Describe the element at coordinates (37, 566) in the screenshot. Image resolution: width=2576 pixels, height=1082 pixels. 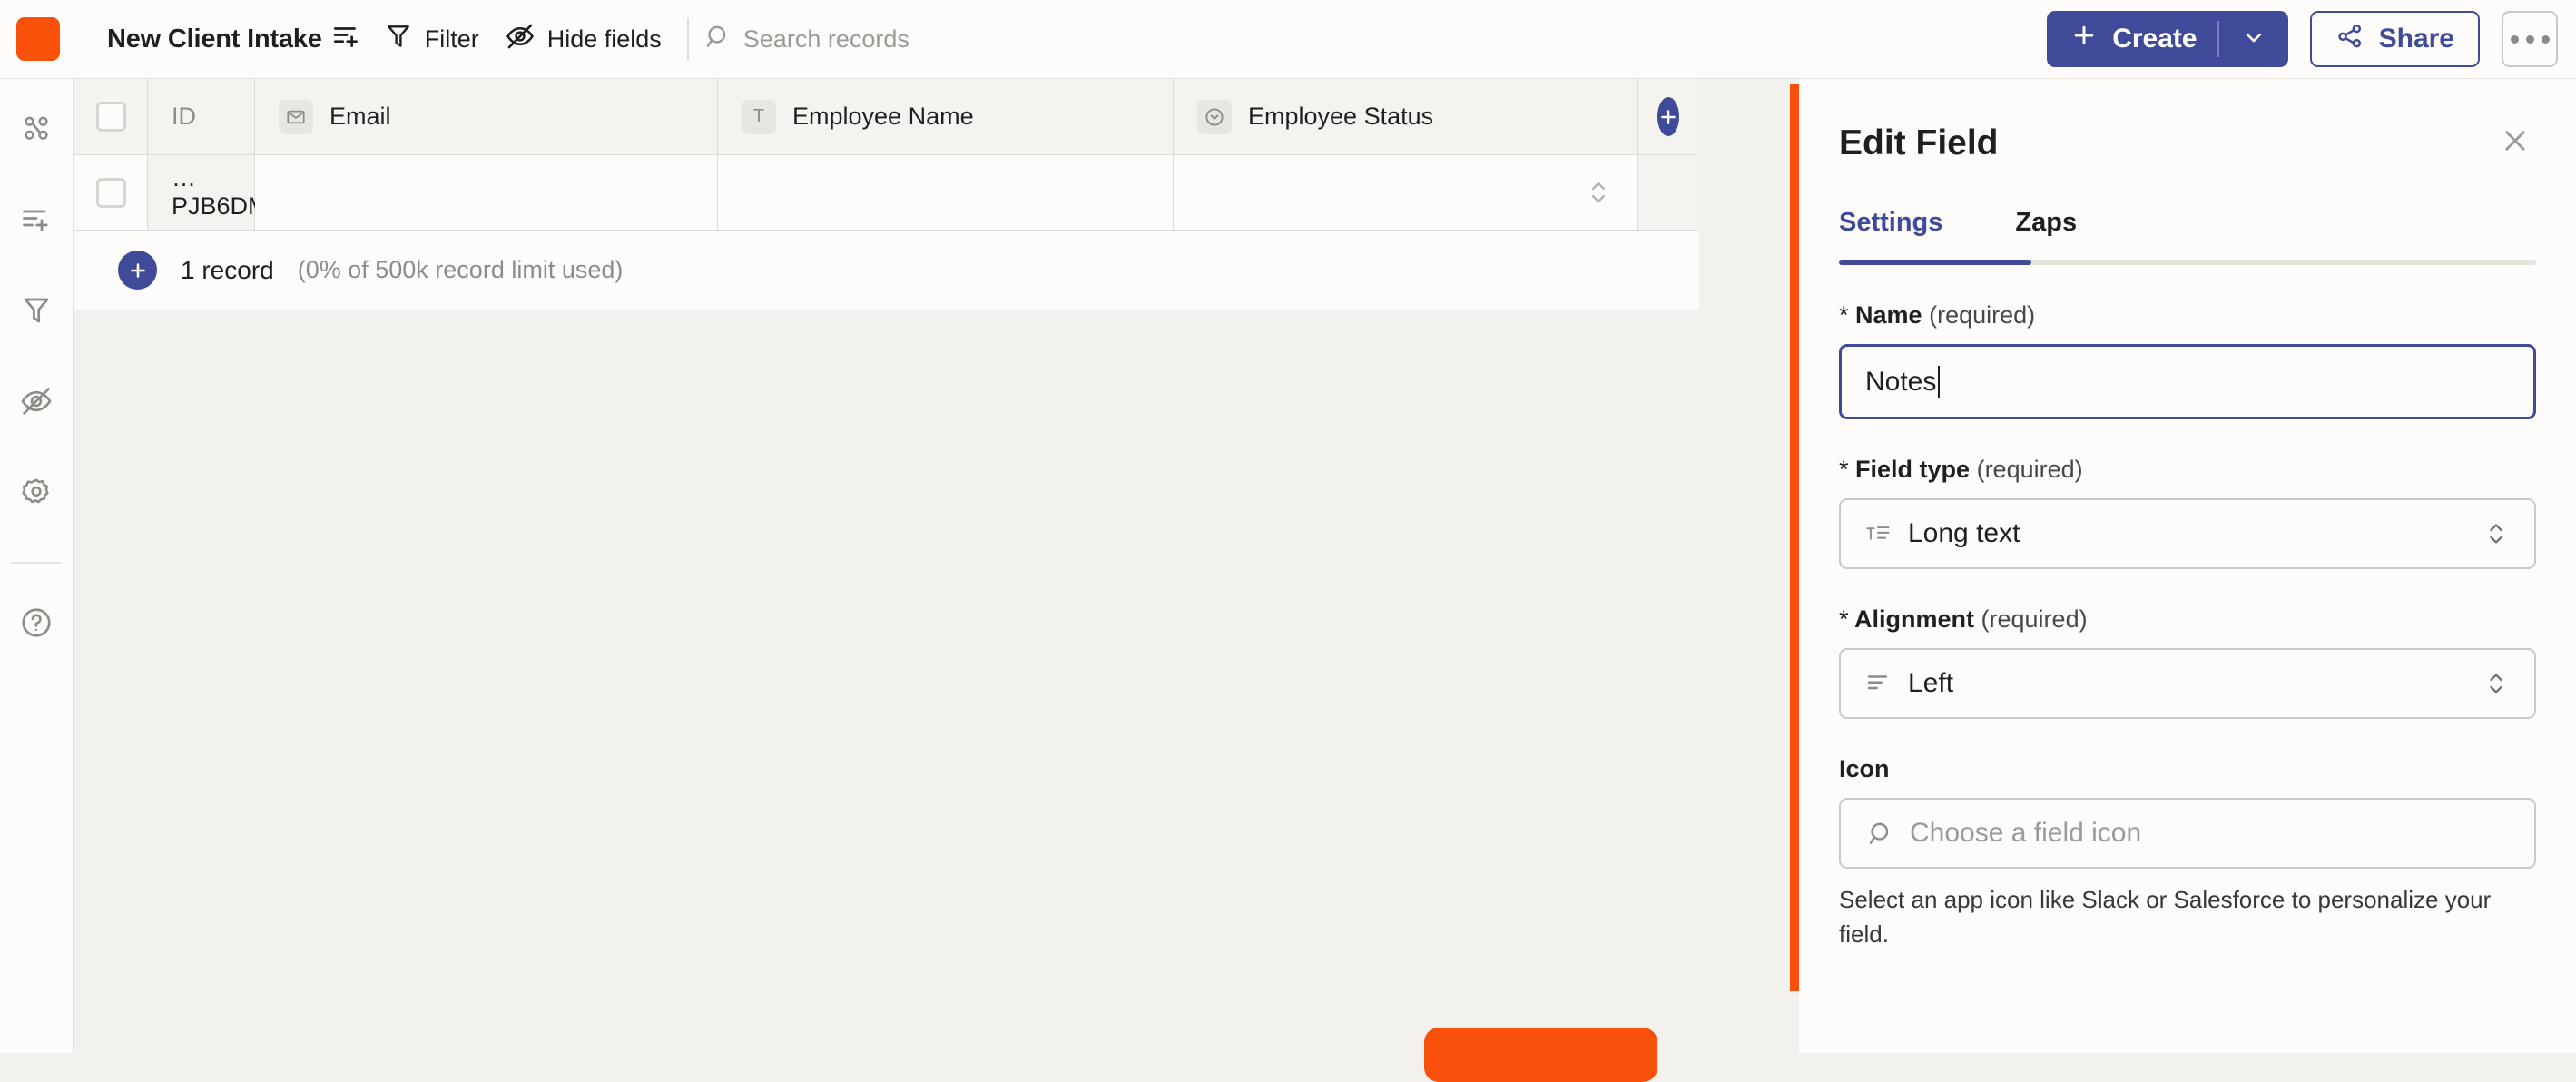
I see `left-sidebar` at that location.